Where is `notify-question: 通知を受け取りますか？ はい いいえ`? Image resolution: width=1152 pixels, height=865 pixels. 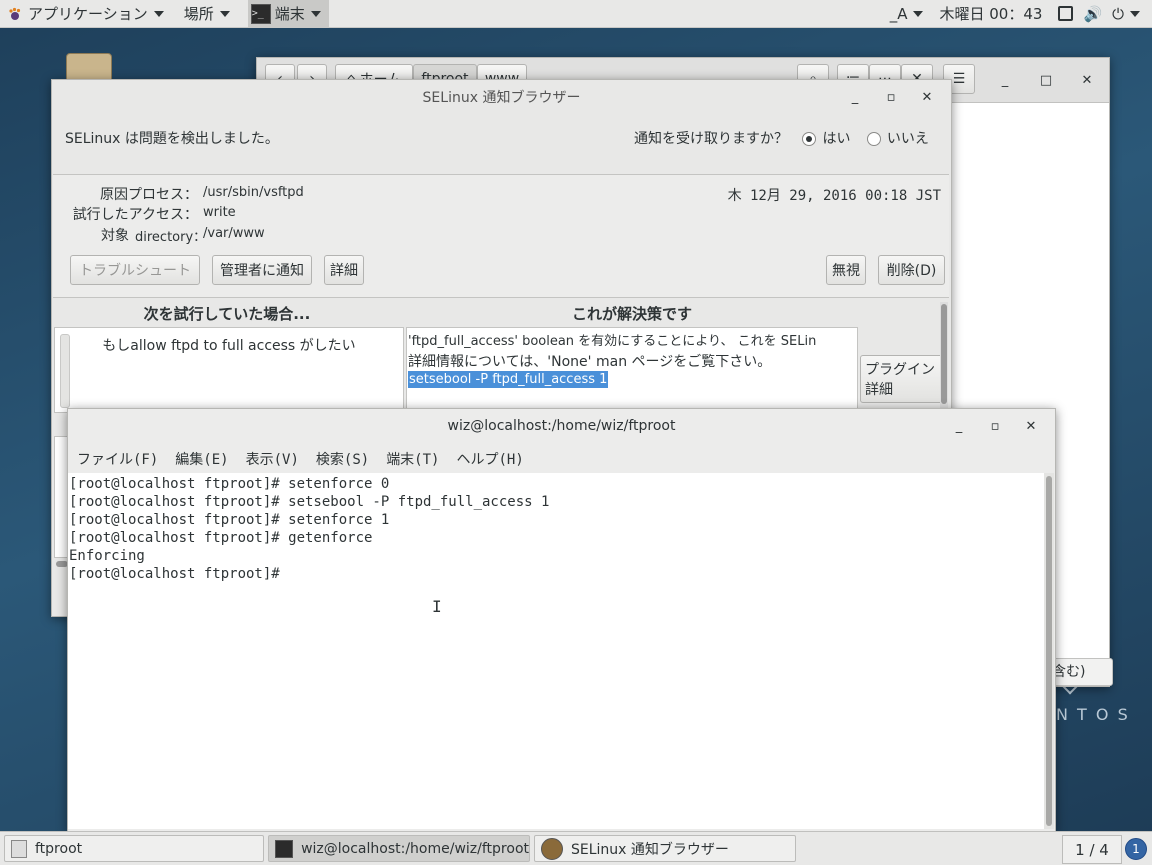 notify-question: 通知を受け取りますか？ はい いいえ is located at coordinates (781, 138).